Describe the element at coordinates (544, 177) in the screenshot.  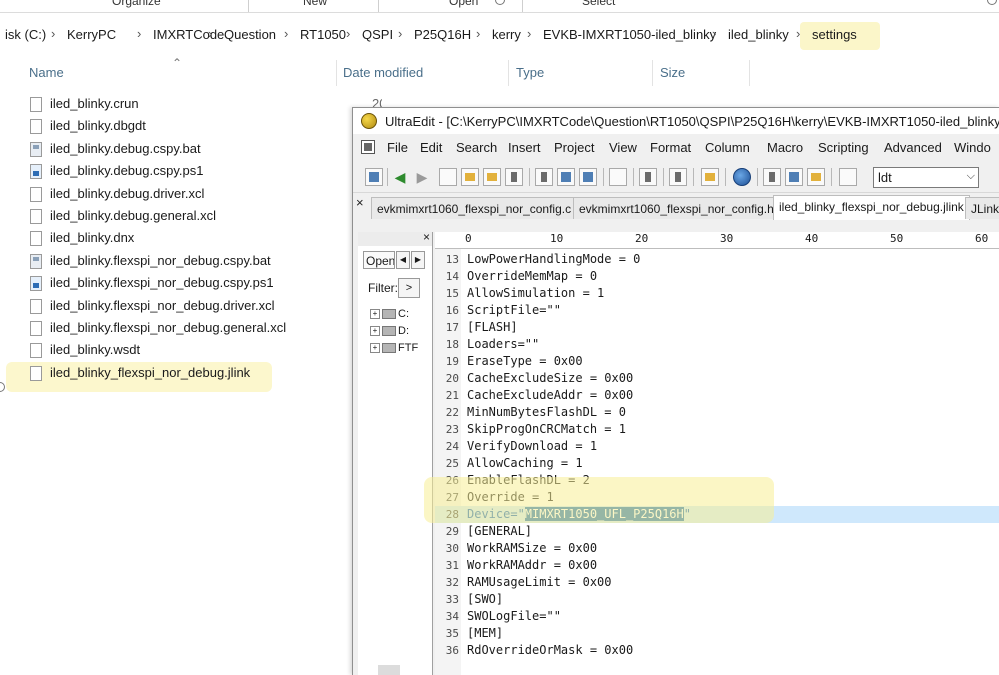
I see `print-icon` at that location.